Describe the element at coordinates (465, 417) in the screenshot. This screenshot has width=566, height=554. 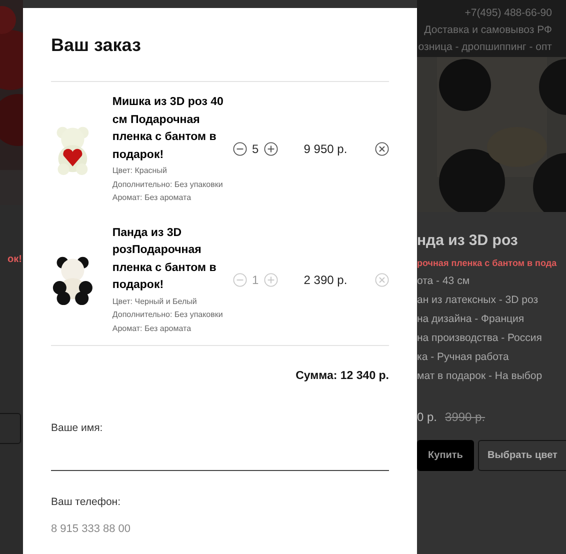
I see `old-price: 3990 р.` at that location.